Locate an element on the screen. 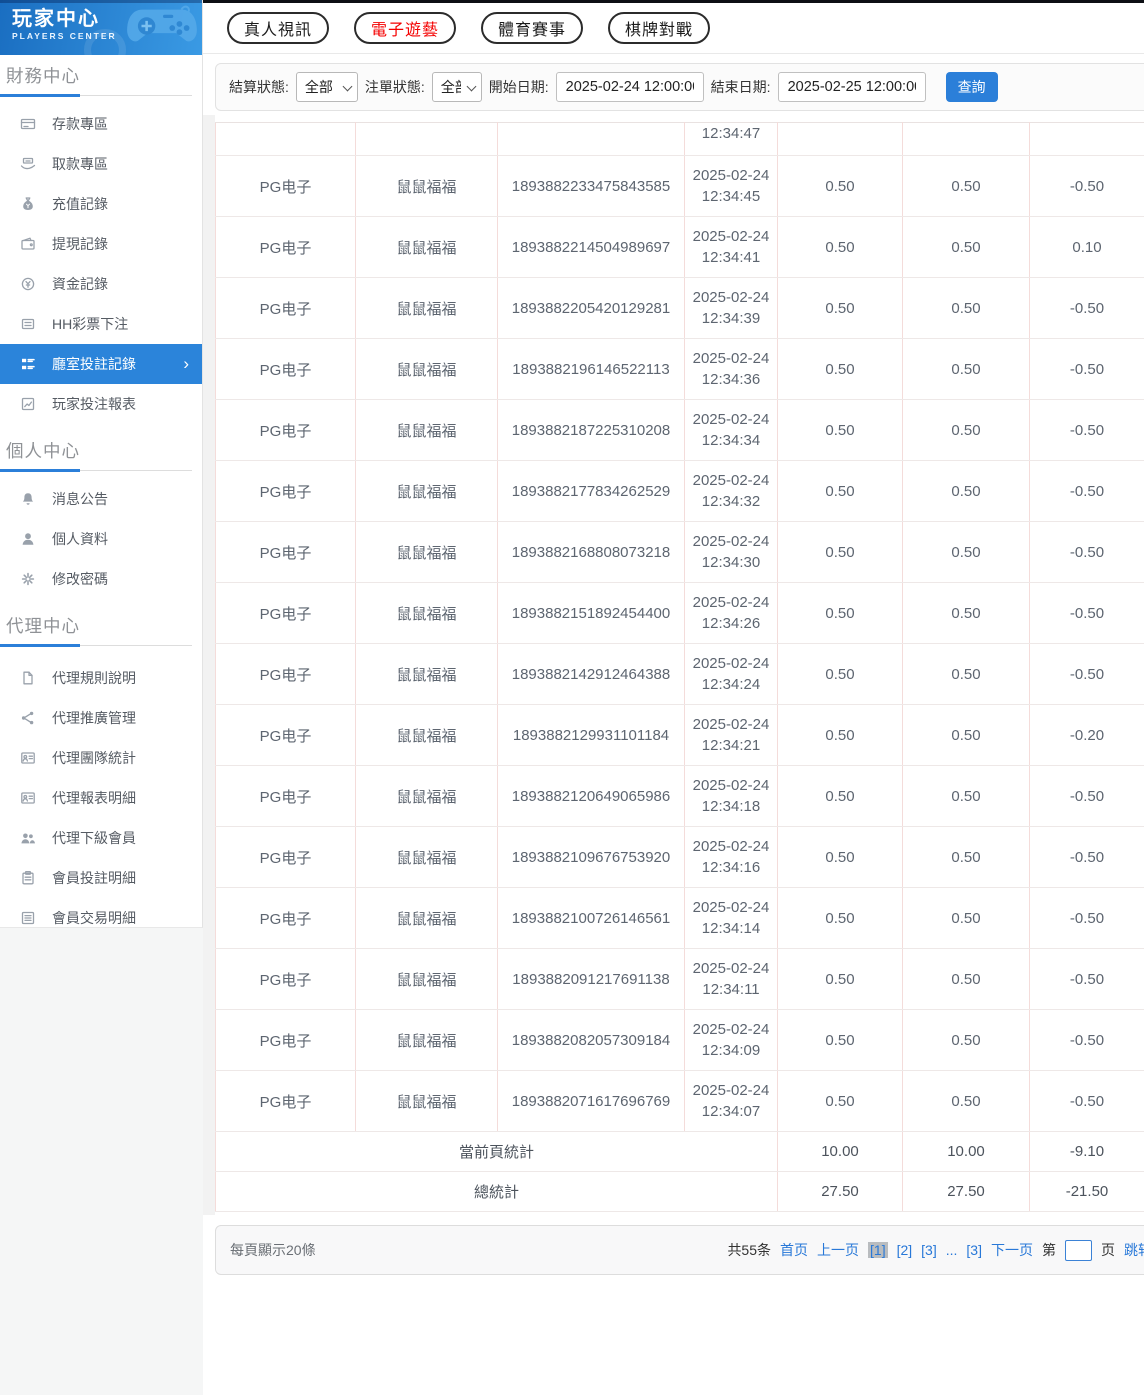  sidebar-item: 代理規則說明 is located at coordinates (101, 678).